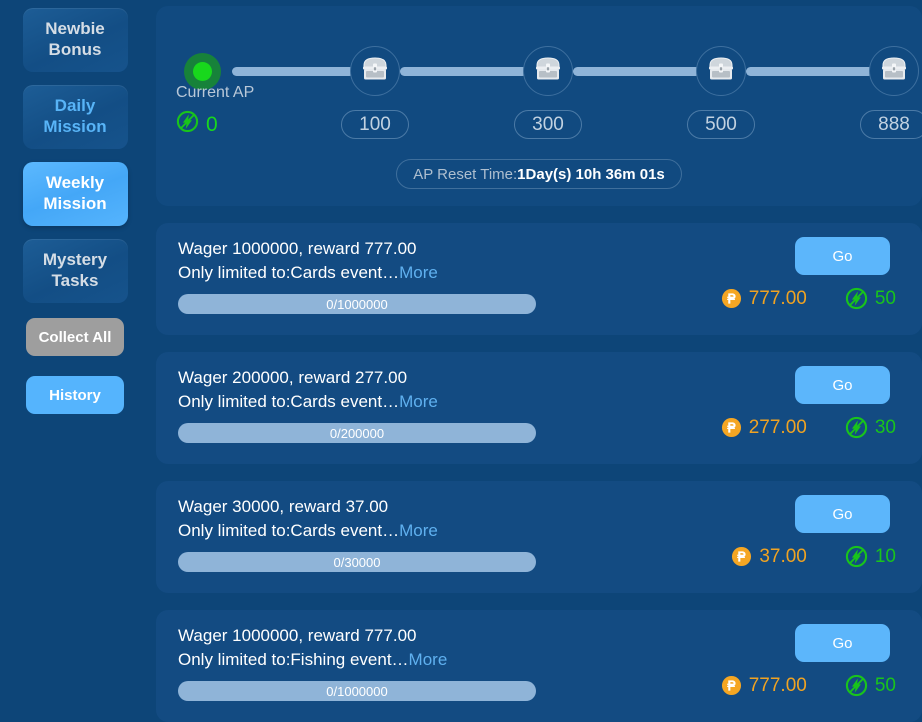  What do you see at coordinates (75, 49) in the screenshot?
I see `sidebar-tab-line2: Bonus` at bounding box center [75, 49].